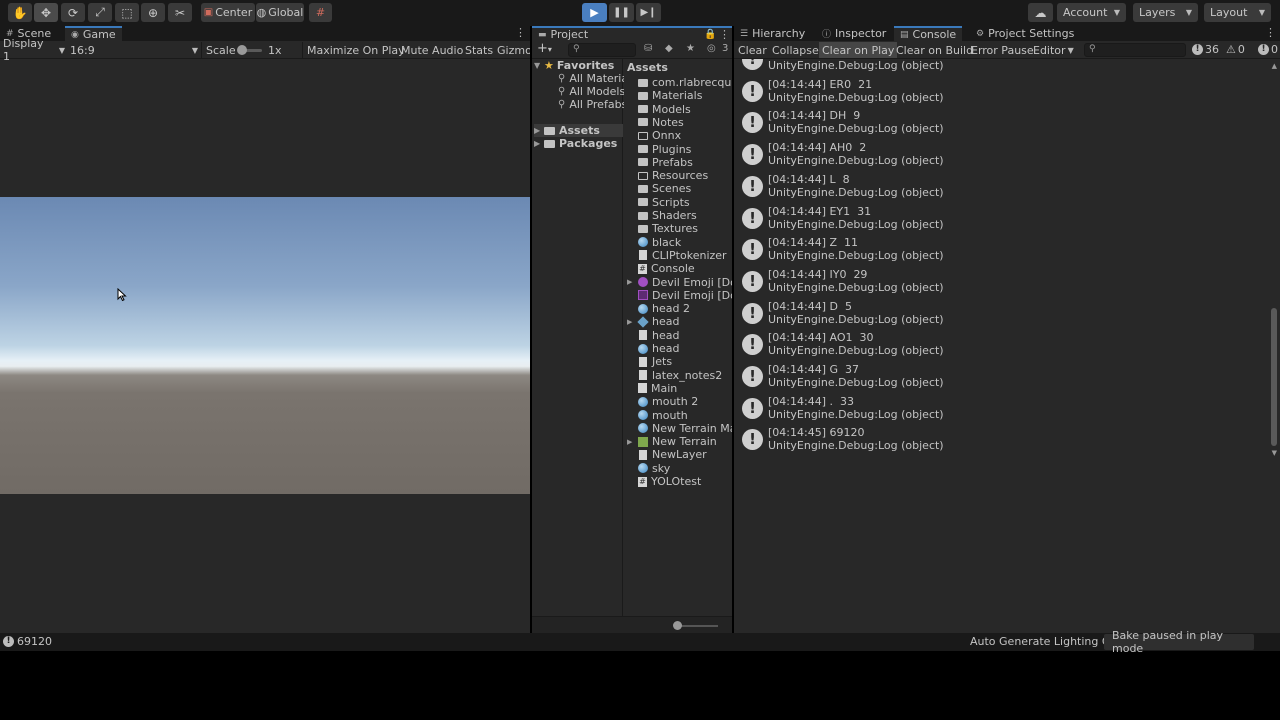 Image resolution: width=1280 pixels, height=720 pixels. Describe the element at coordinates (578, 130) in the screenshot. I see `assets-root-node: ▶ Assets` at that location.